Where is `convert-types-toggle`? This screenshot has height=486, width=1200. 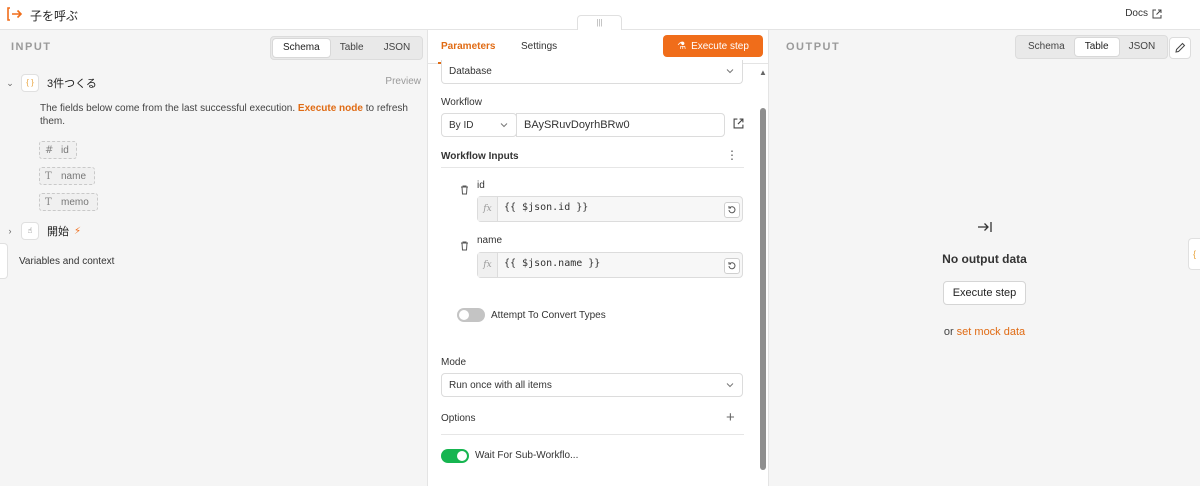 convert-types-toggle is located at coordinates (471, 315).